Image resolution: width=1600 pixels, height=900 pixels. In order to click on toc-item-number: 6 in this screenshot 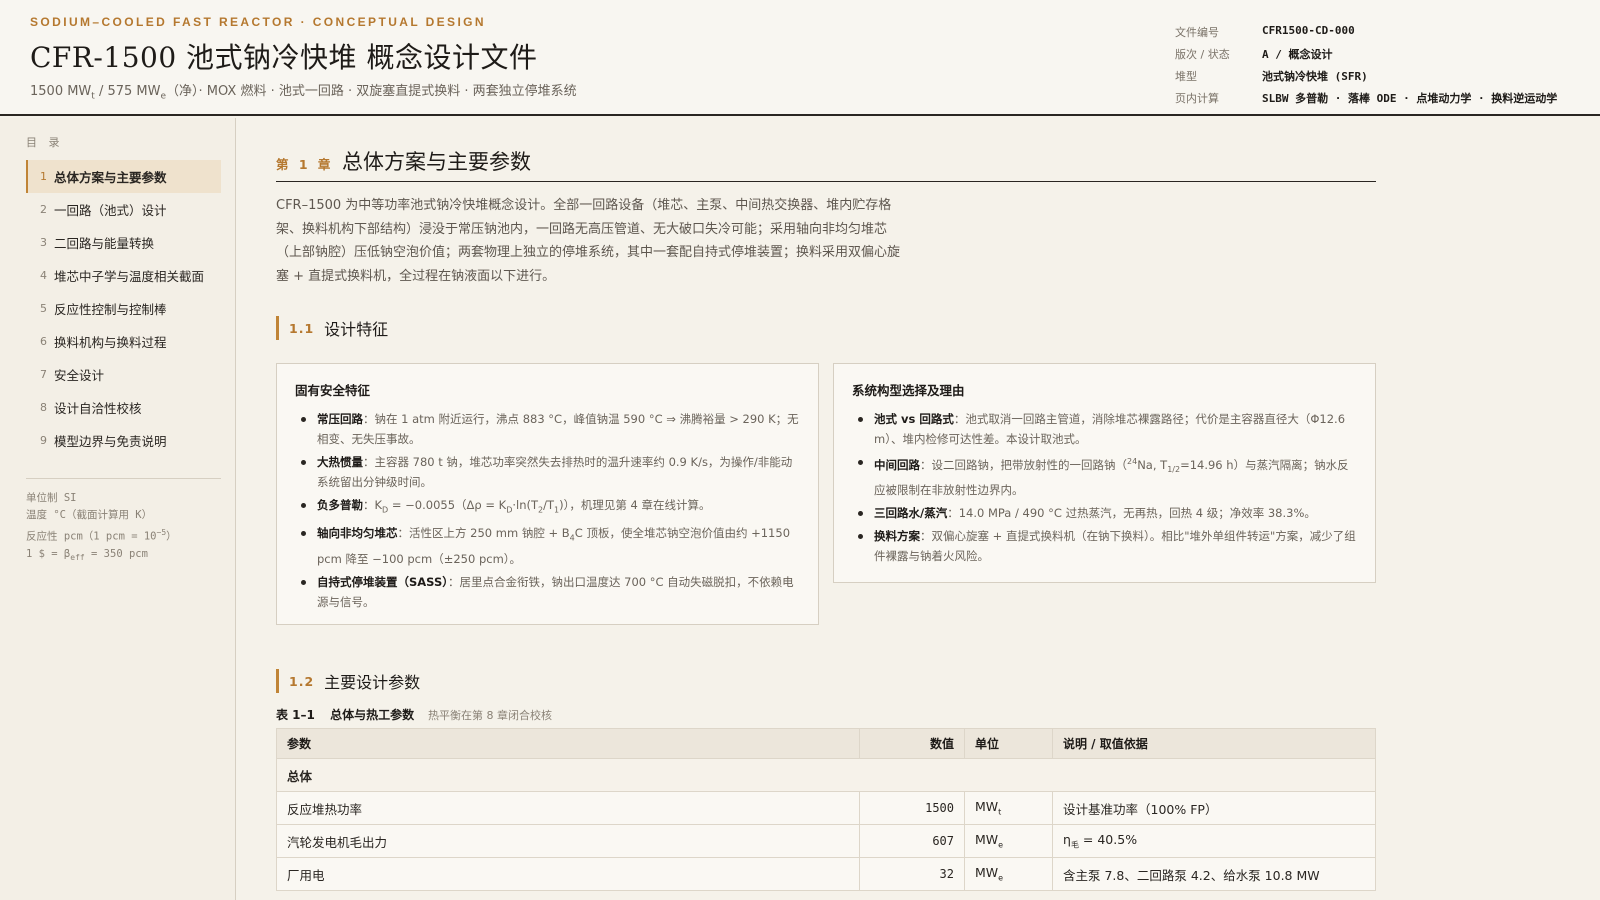, I will do `click(43, 341)`.